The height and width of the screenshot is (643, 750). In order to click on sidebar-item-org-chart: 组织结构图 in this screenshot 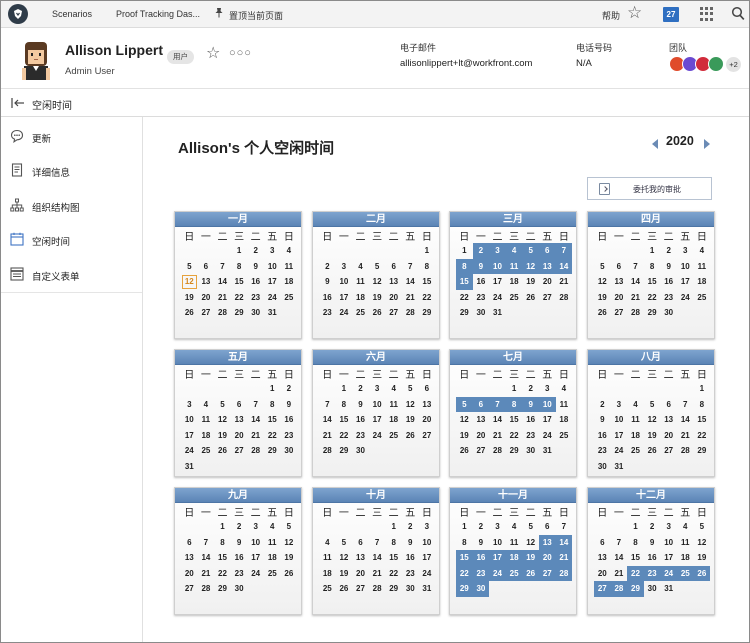, I will do `click(71, 205)`.